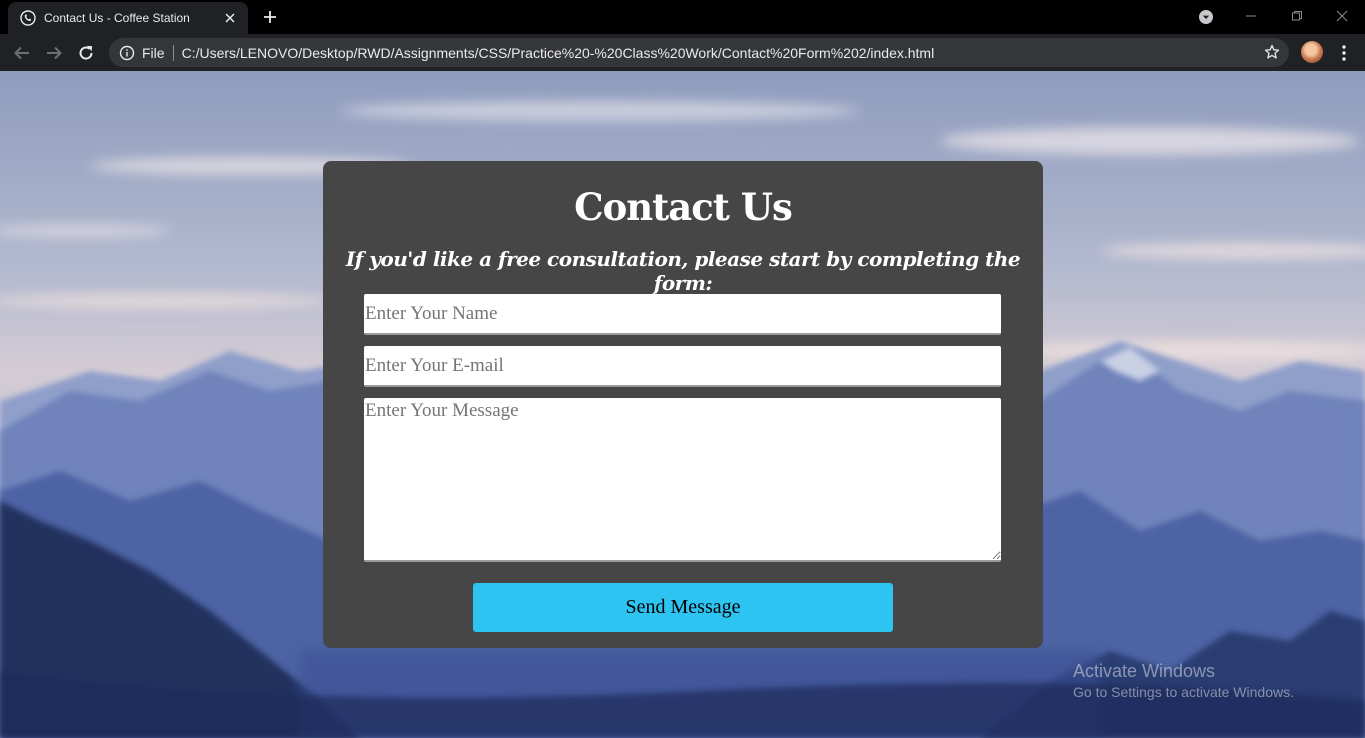  Describe the element at coordinates (127, 53) in the screenshot. I see `info-icon` at that location.